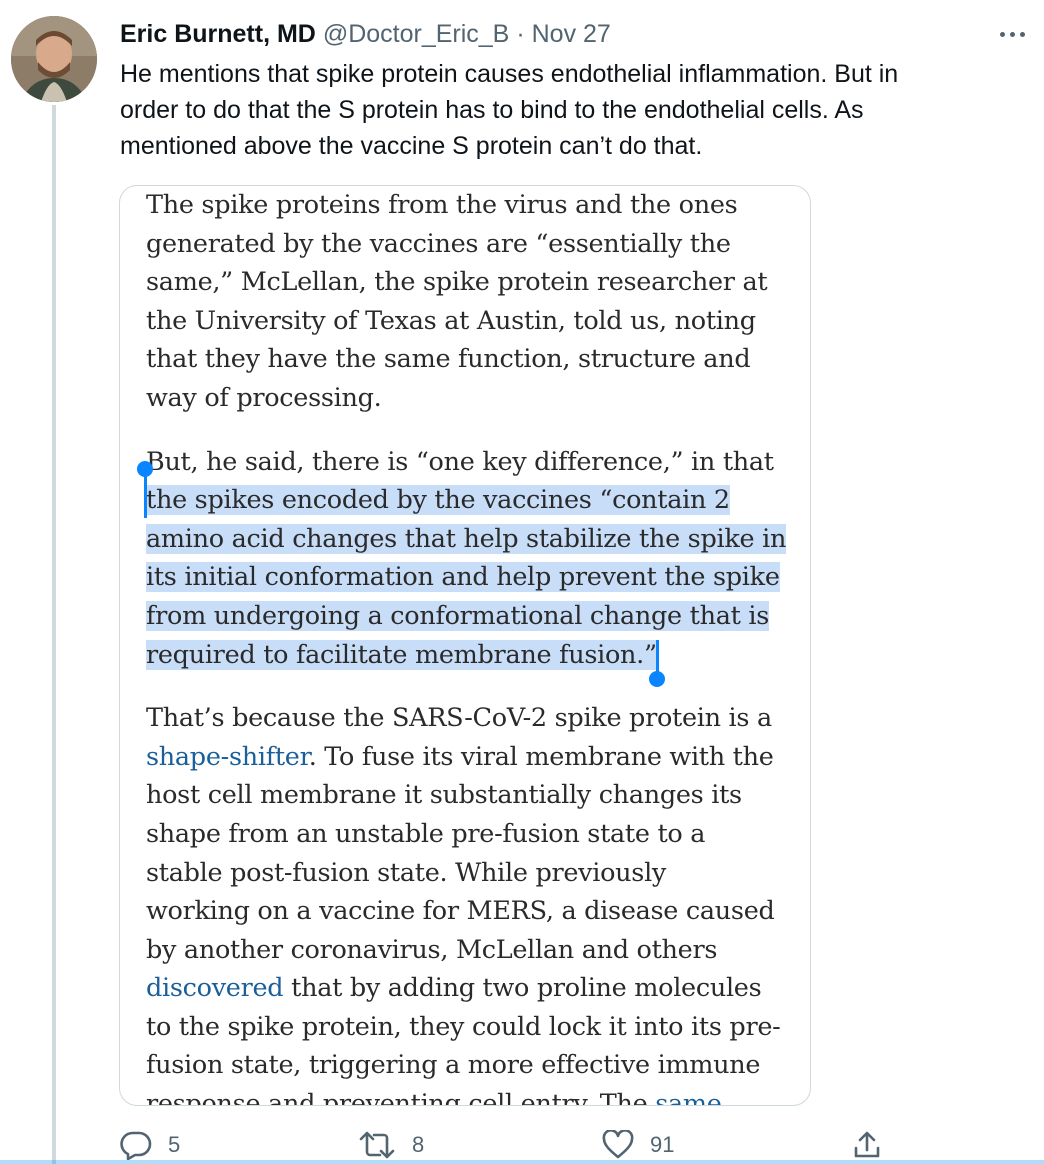 The height and width of the screenshot is (1164, 1044). I want to click on thread-connector-line, so click(54, 634).